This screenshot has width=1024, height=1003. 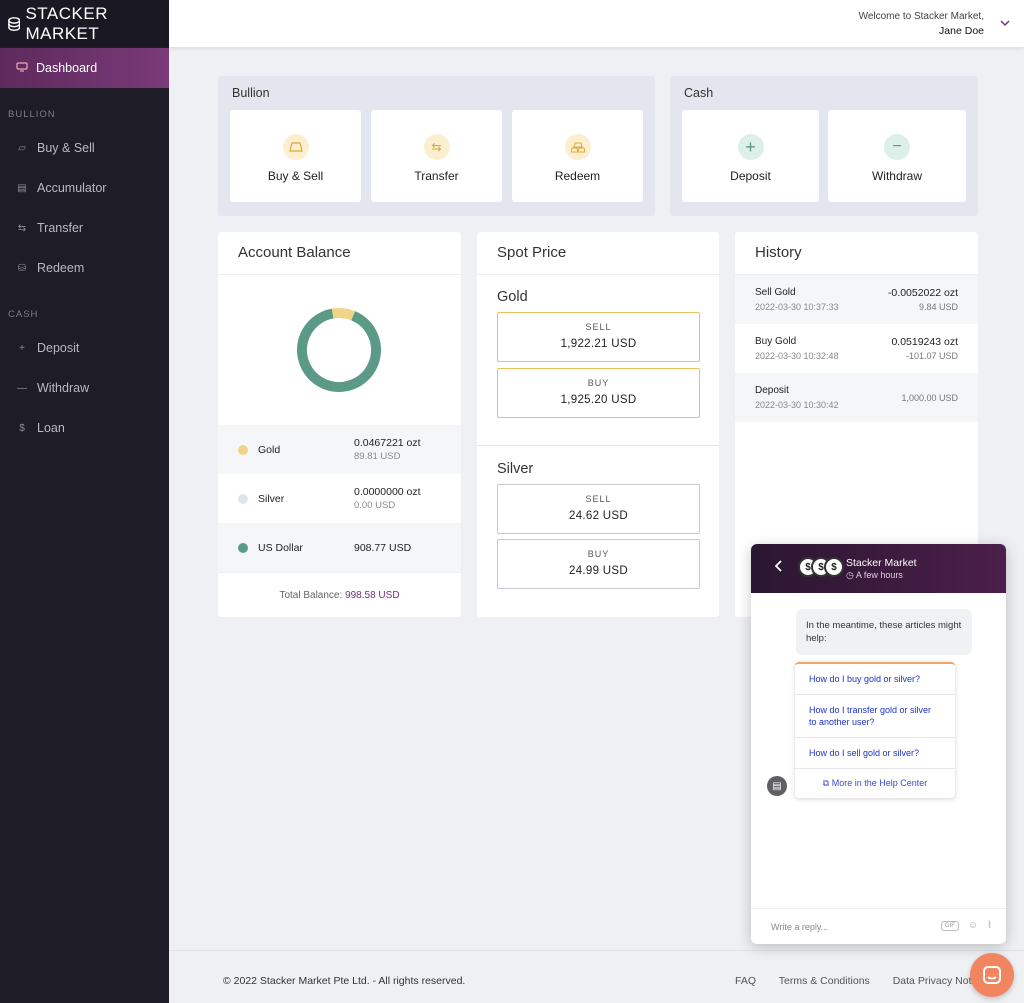 I want to click on history-amount: -0.0052022 ozt, so click(x=922, y=293).